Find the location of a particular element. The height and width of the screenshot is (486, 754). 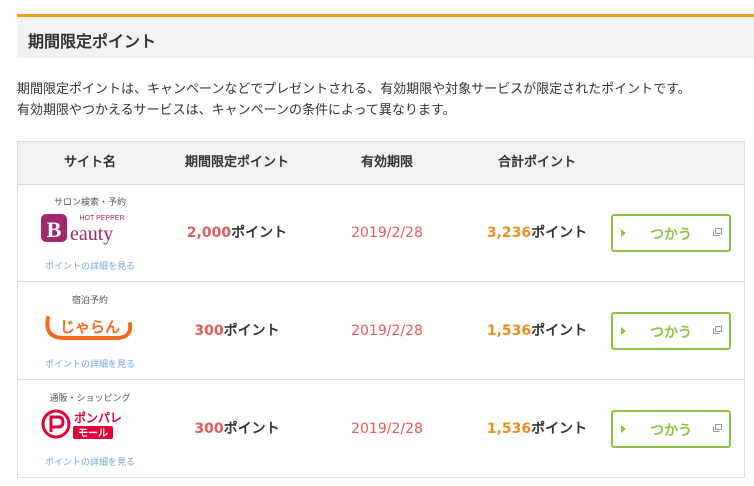

section-title: 期間限定ポイント is located at coordinates (92, 41).